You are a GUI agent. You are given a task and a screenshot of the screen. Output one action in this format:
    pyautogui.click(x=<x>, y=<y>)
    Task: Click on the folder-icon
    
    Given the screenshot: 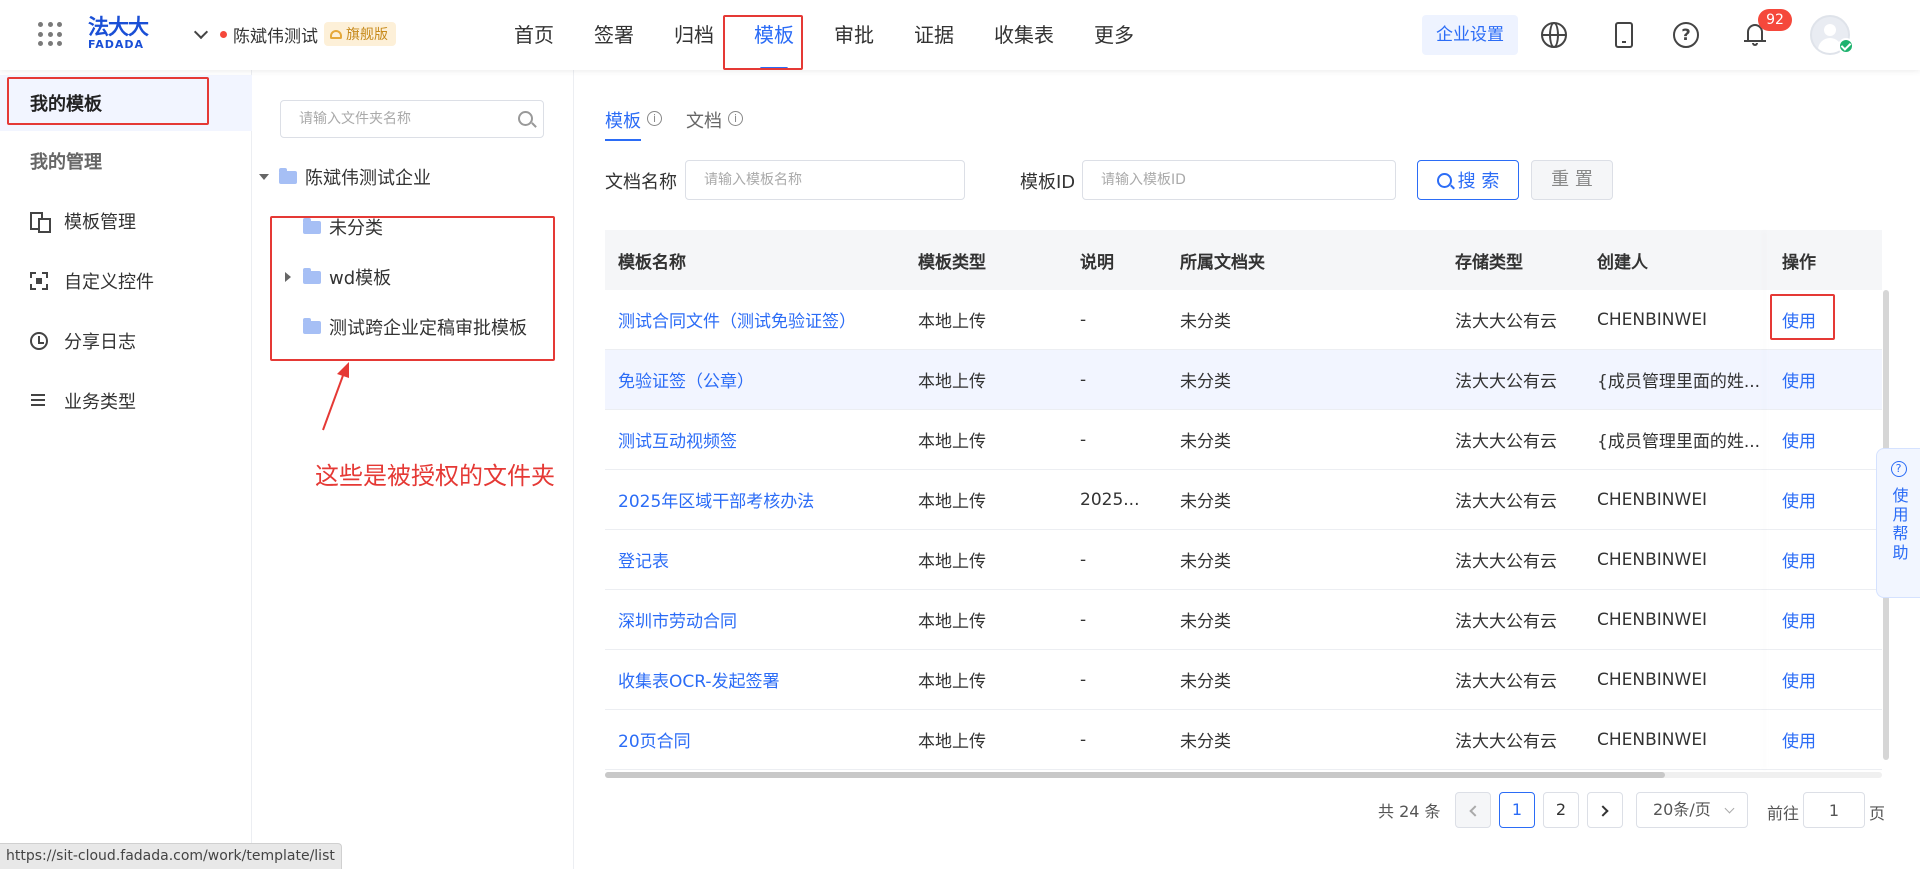 What is the action you would take?
    pyautogui.click(x=312, y=325)
    